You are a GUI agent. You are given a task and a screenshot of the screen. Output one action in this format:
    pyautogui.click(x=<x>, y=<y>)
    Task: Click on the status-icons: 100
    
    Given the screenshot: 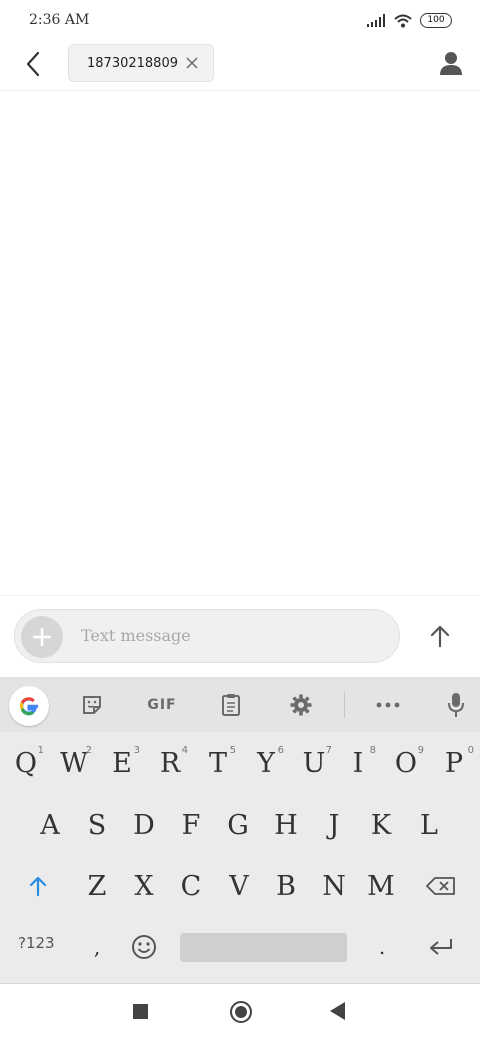 What is the action you would take?
    pyautogui.click(x=409, y=20)
    